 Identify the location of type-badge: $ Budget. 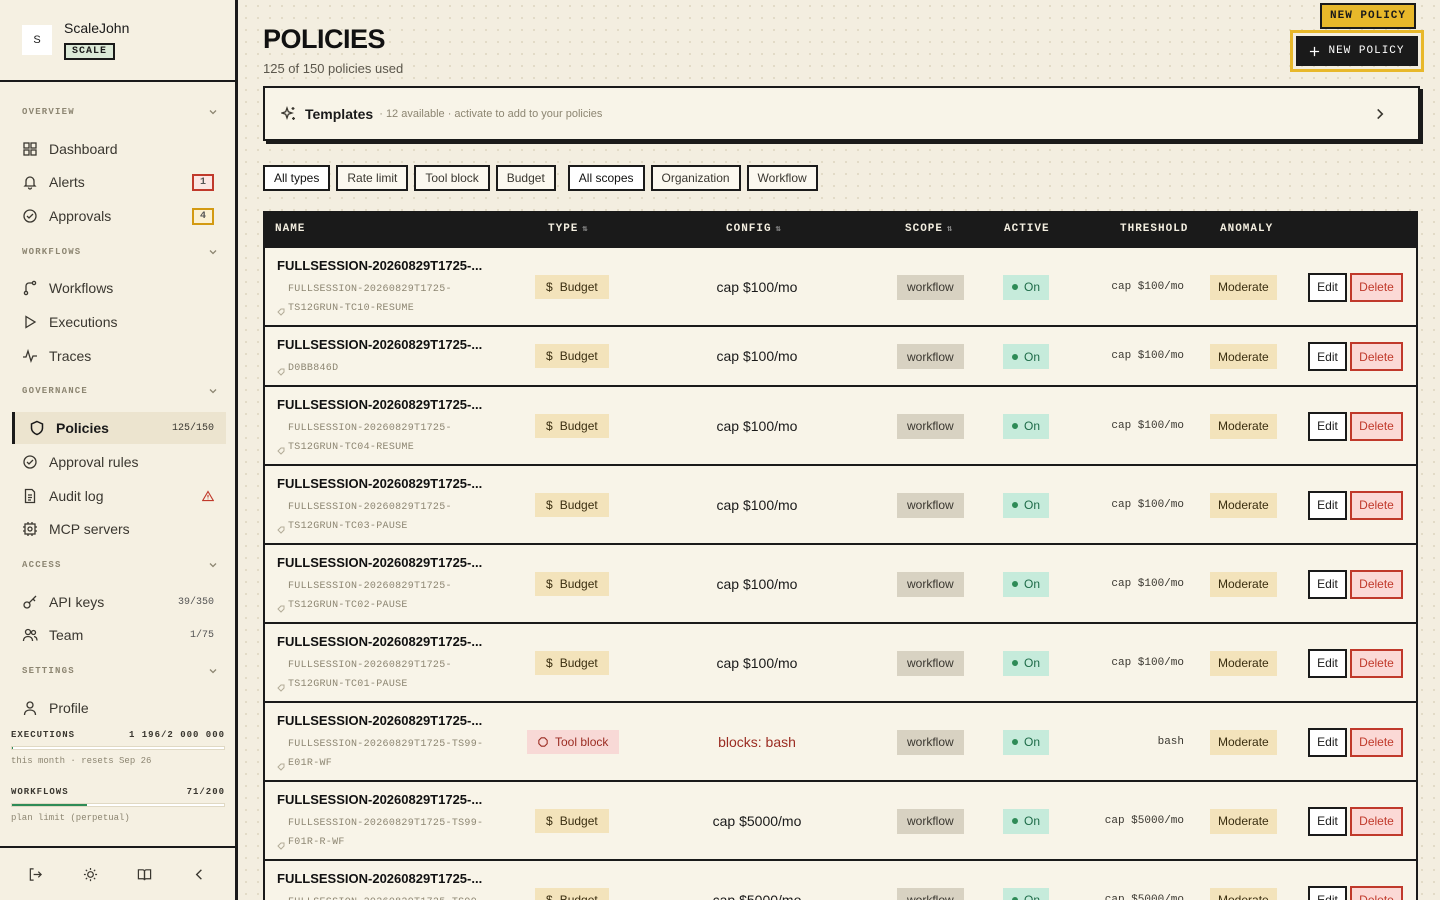
(572, 504).